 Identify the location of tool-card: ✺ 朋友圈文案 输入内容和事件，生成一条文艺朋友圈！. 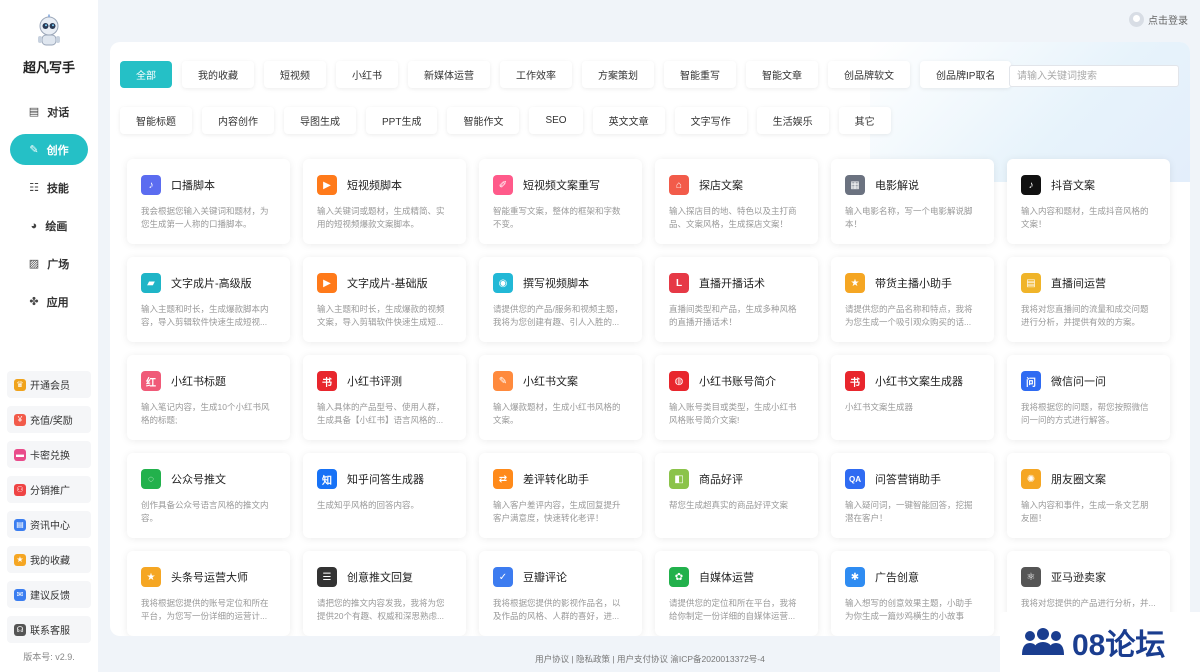
(1088, 495).